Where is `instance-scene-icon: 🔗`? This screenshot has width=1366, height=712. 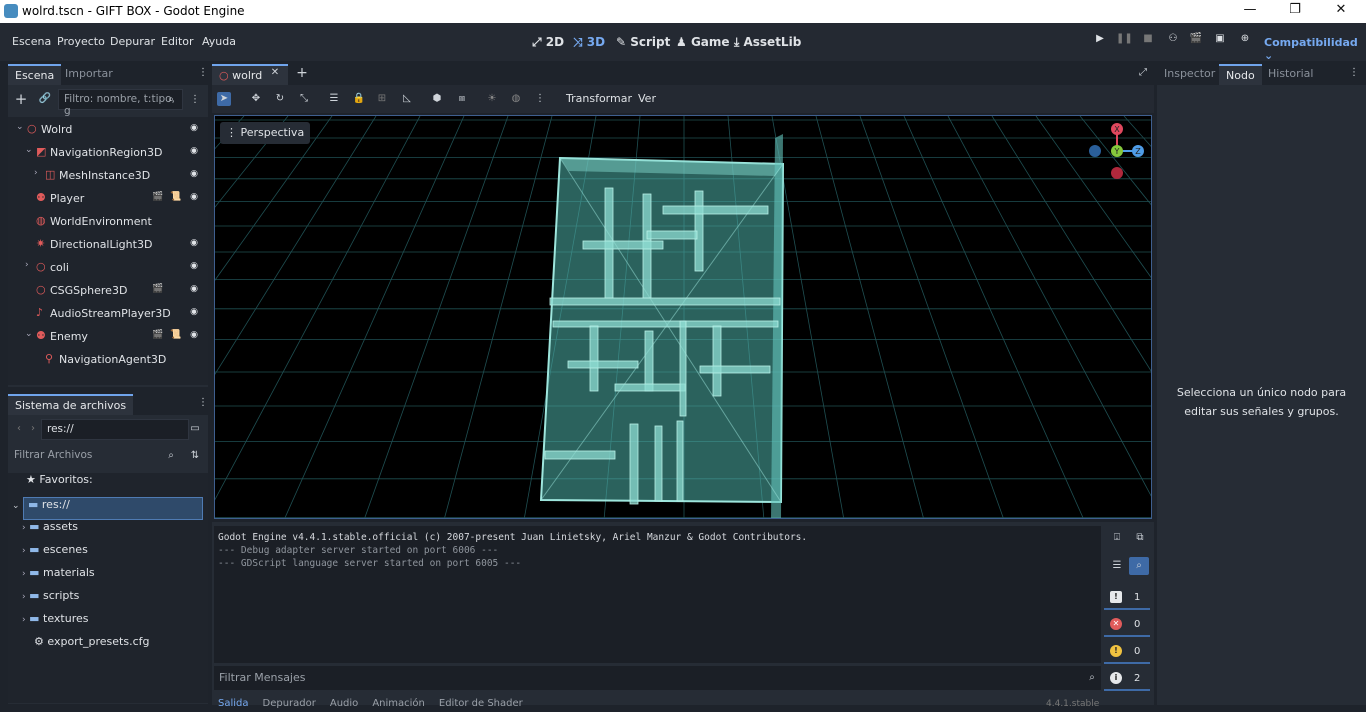 instance-scene-icon: 🔗 is located at coordinates (45, 99).